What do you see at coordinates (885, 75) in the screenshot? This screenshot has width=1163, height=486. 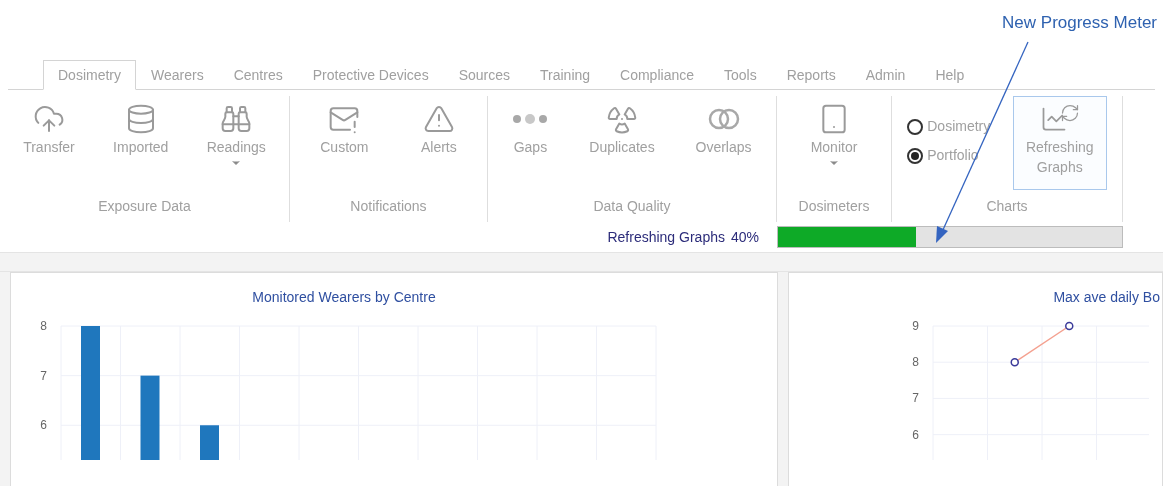 I see `ribbon-tab: Admin` at bounding box center [885, 75].